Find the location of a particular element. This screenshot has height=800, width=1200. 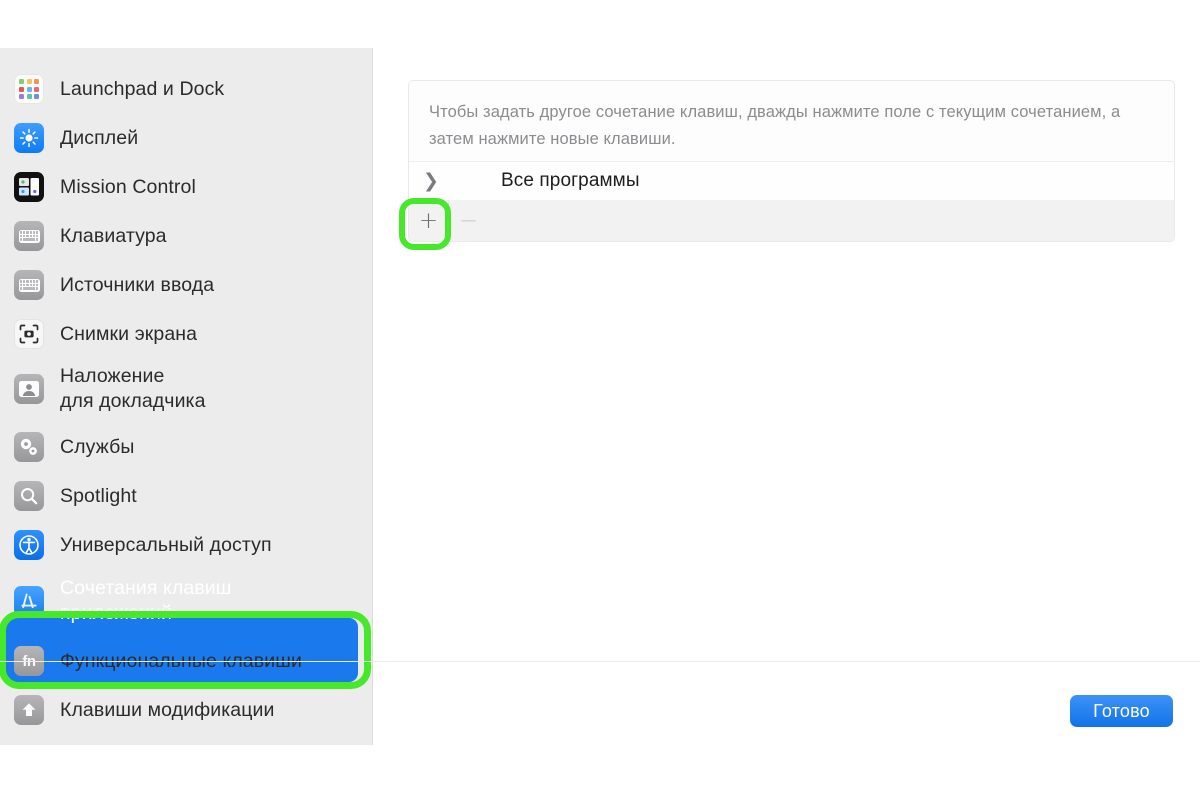

panel-toolbar: + − is located at coordinates (791, 220).